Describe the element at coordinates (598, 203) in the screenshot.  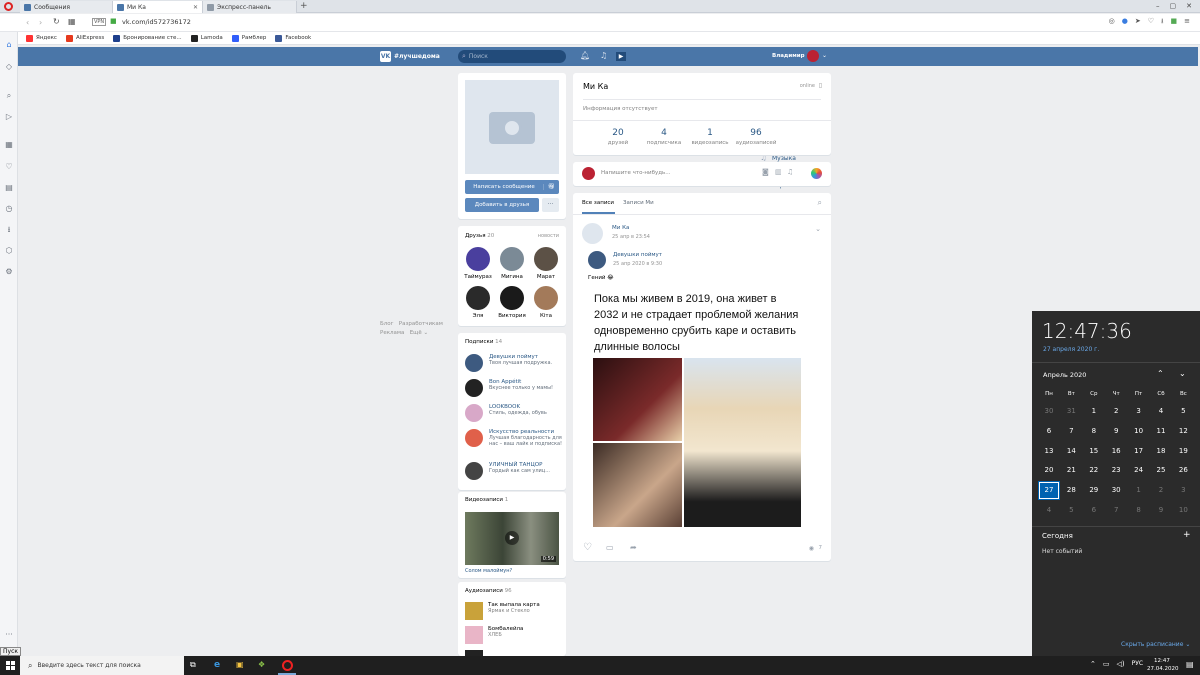
I see `wall-tab-all: Все записи` at that location.